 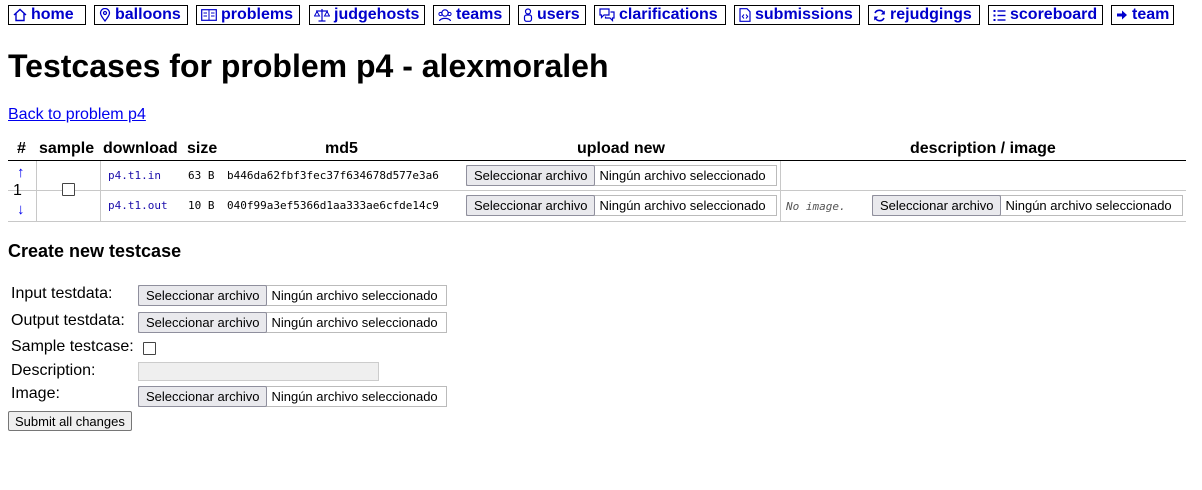 I want to click on sync-icon, so click(x=879, y=15).